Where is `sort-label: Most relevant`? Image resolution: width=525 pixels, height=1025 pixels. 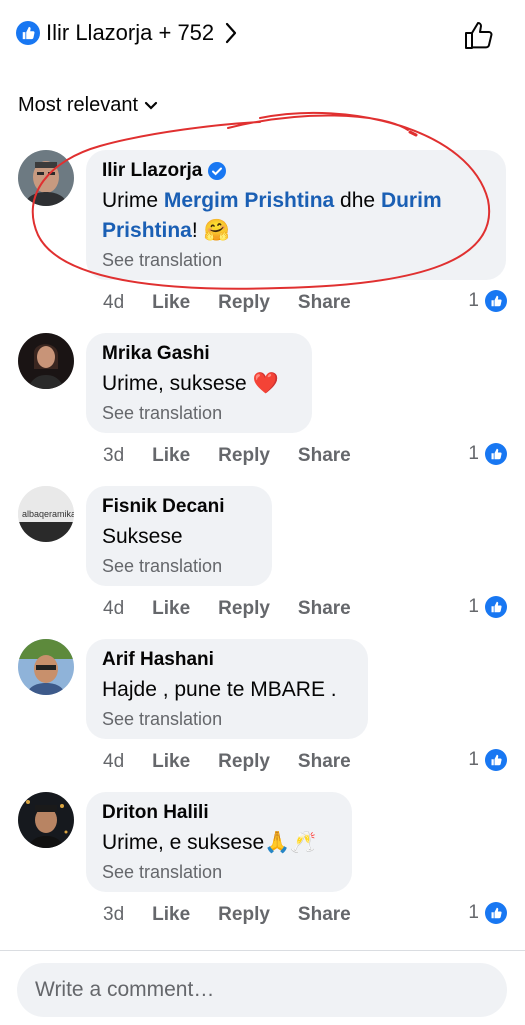 sort-label: Most relevant is located at coordinates (78, 105).